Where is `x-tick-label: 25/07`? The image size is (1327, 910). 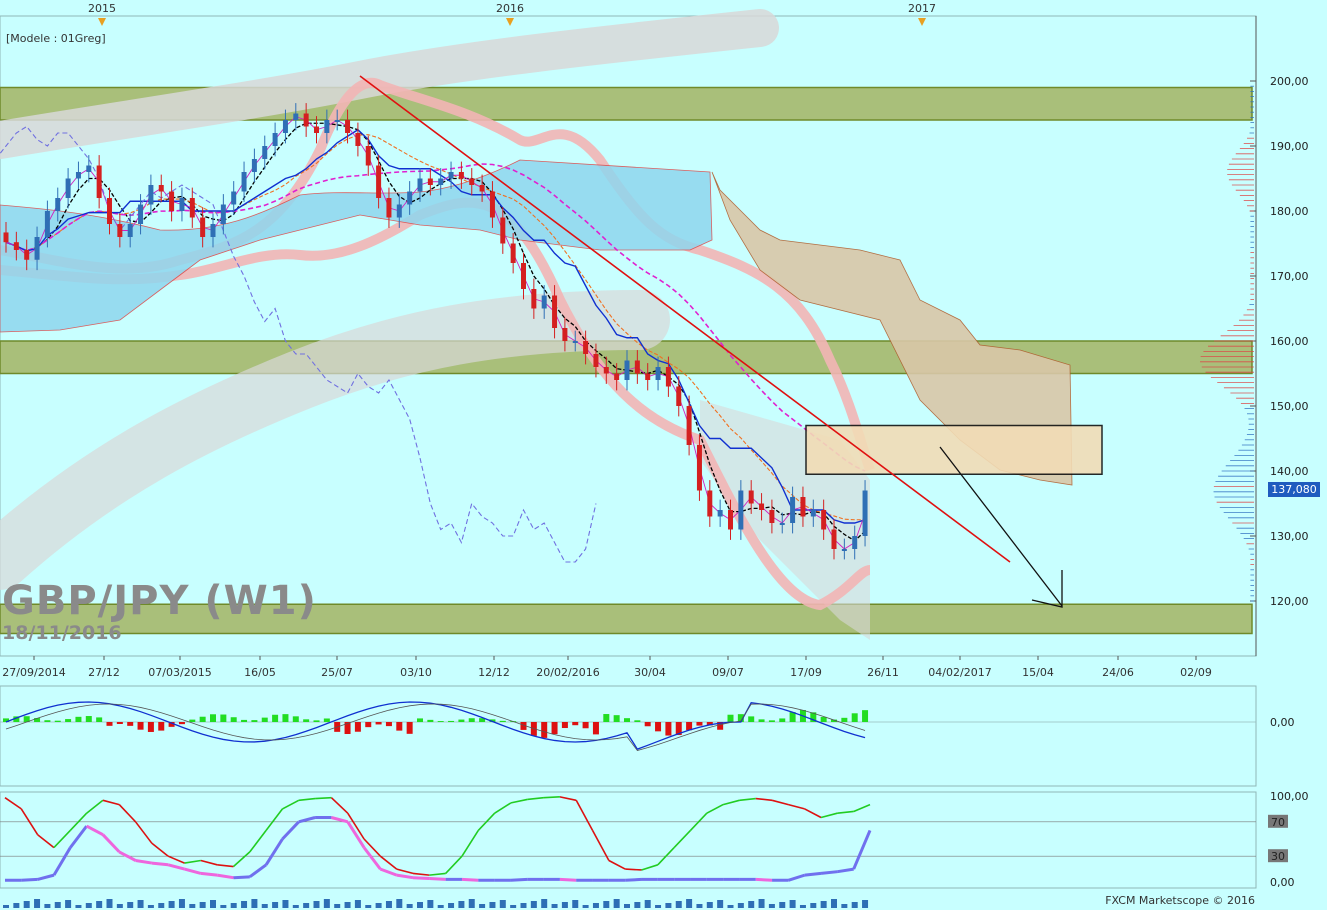
x-tick-label: 25/07 is located at coordinates (337, 672).